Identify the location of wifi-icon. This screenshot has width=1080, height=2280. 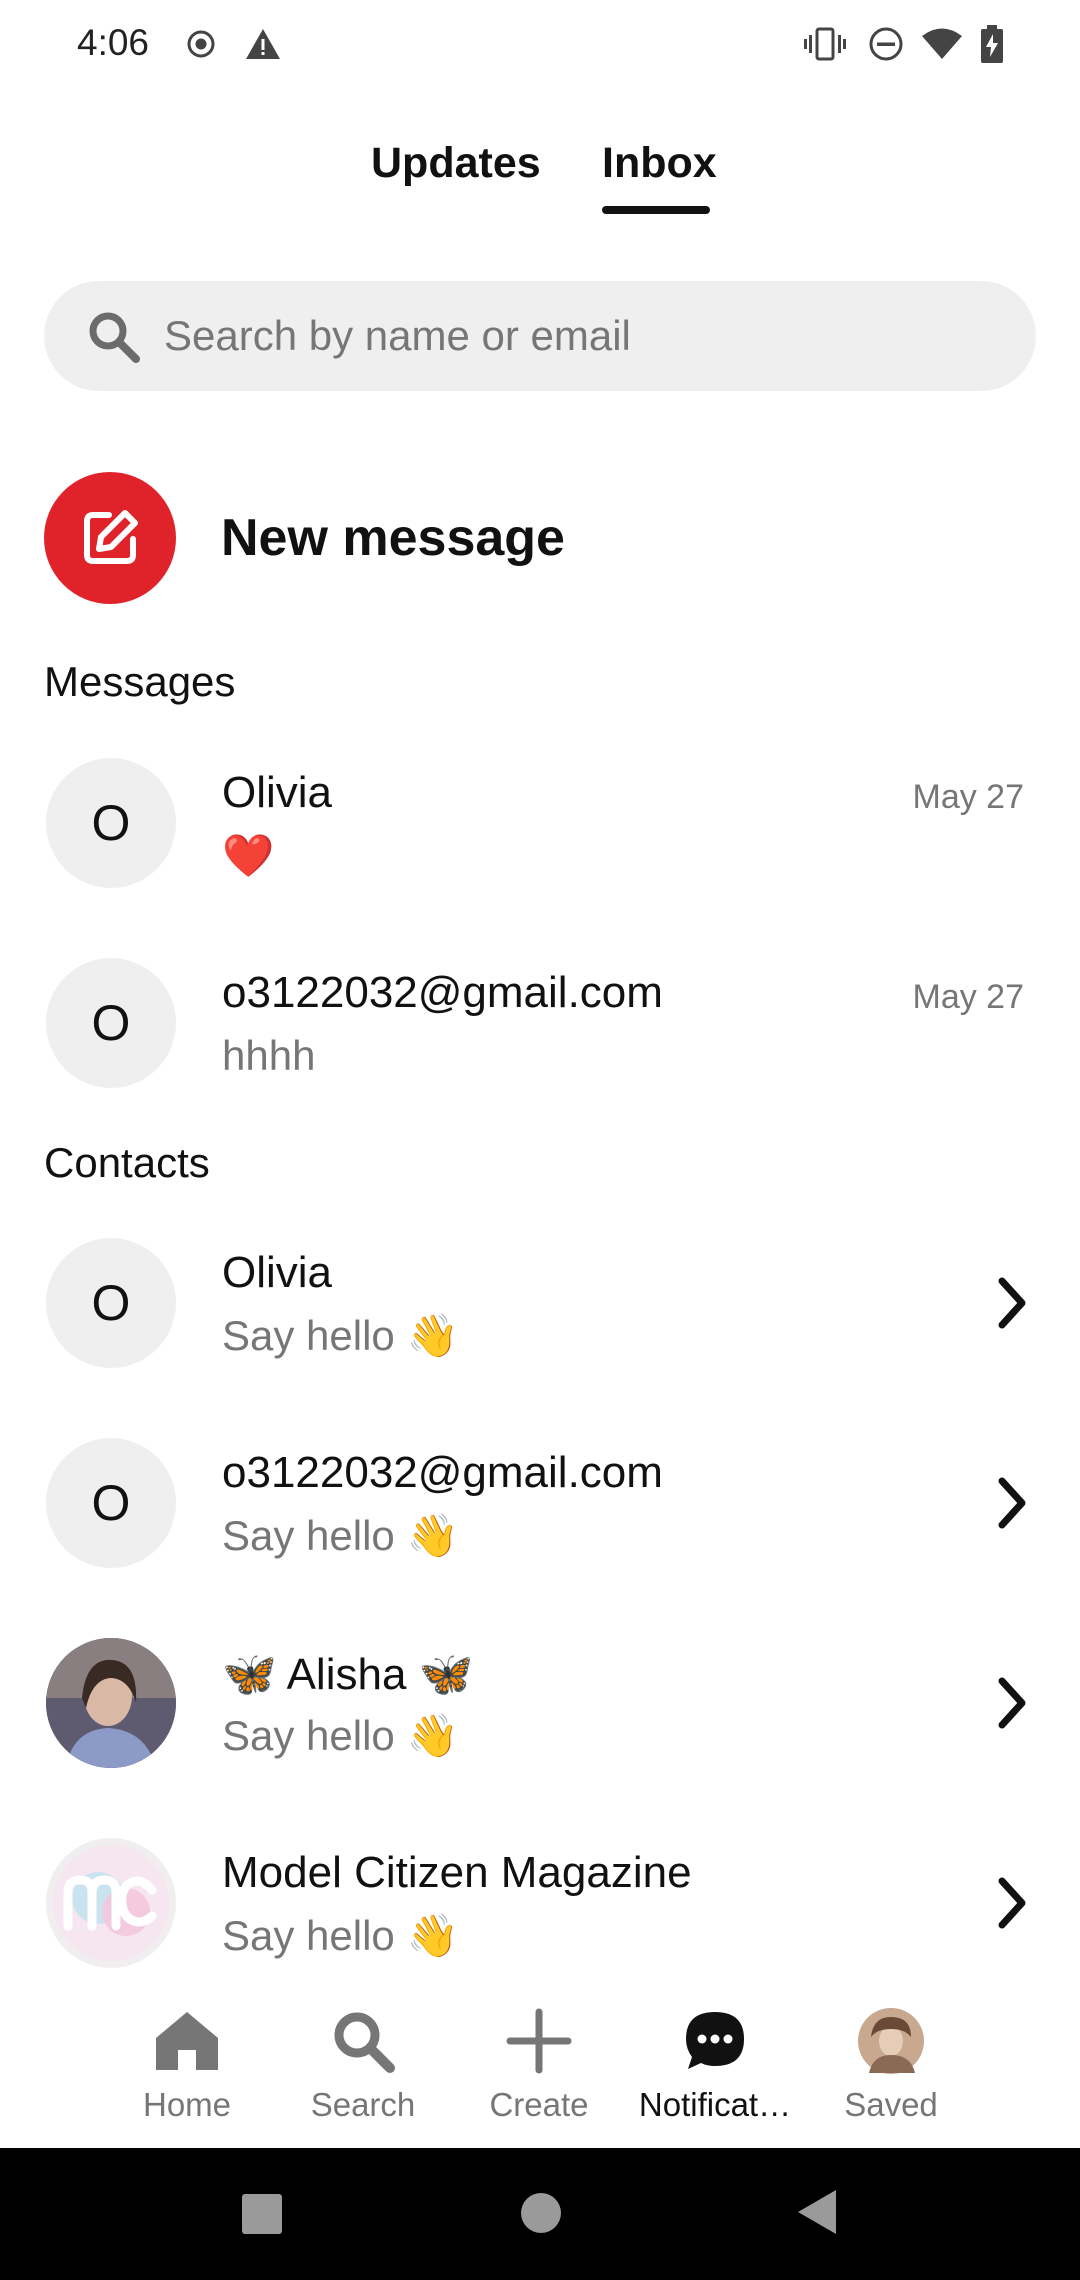
(942, 44).